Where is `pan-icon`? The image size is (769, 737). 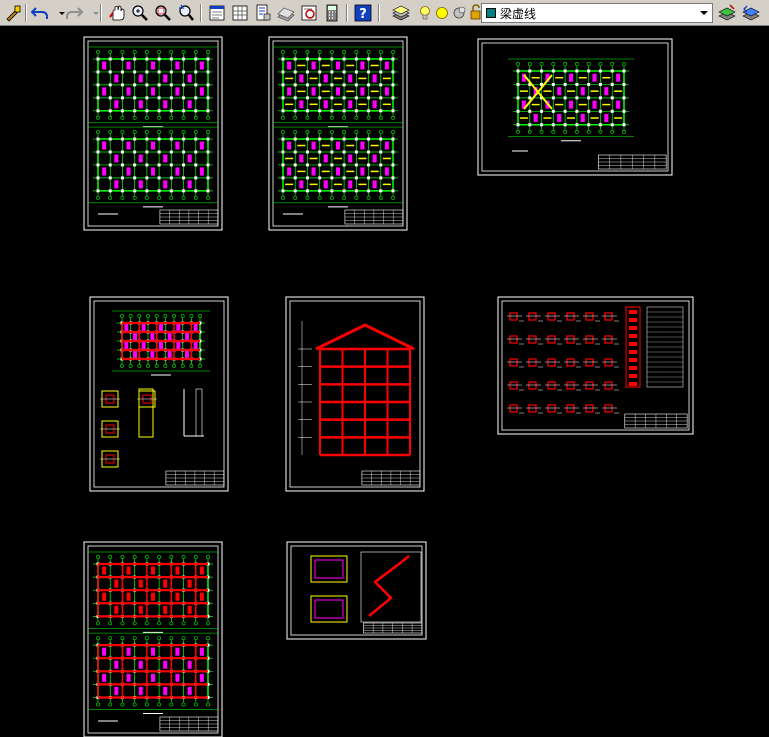
pan-icon is located at coordinates (117, 13).